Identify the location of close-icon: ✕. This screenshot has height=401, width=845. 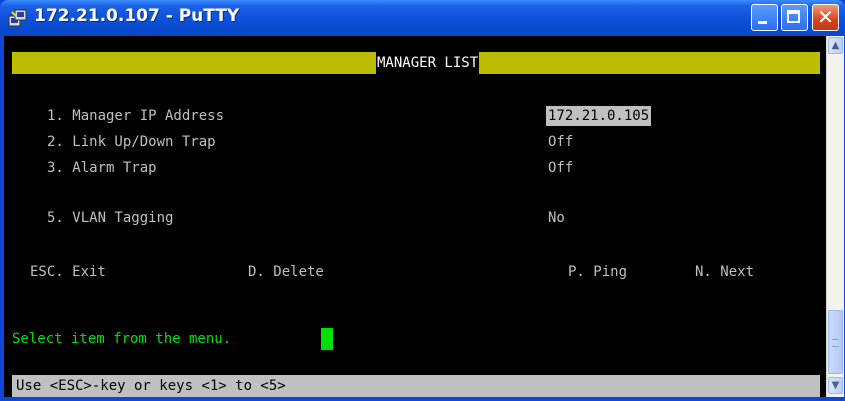
(825, 17).